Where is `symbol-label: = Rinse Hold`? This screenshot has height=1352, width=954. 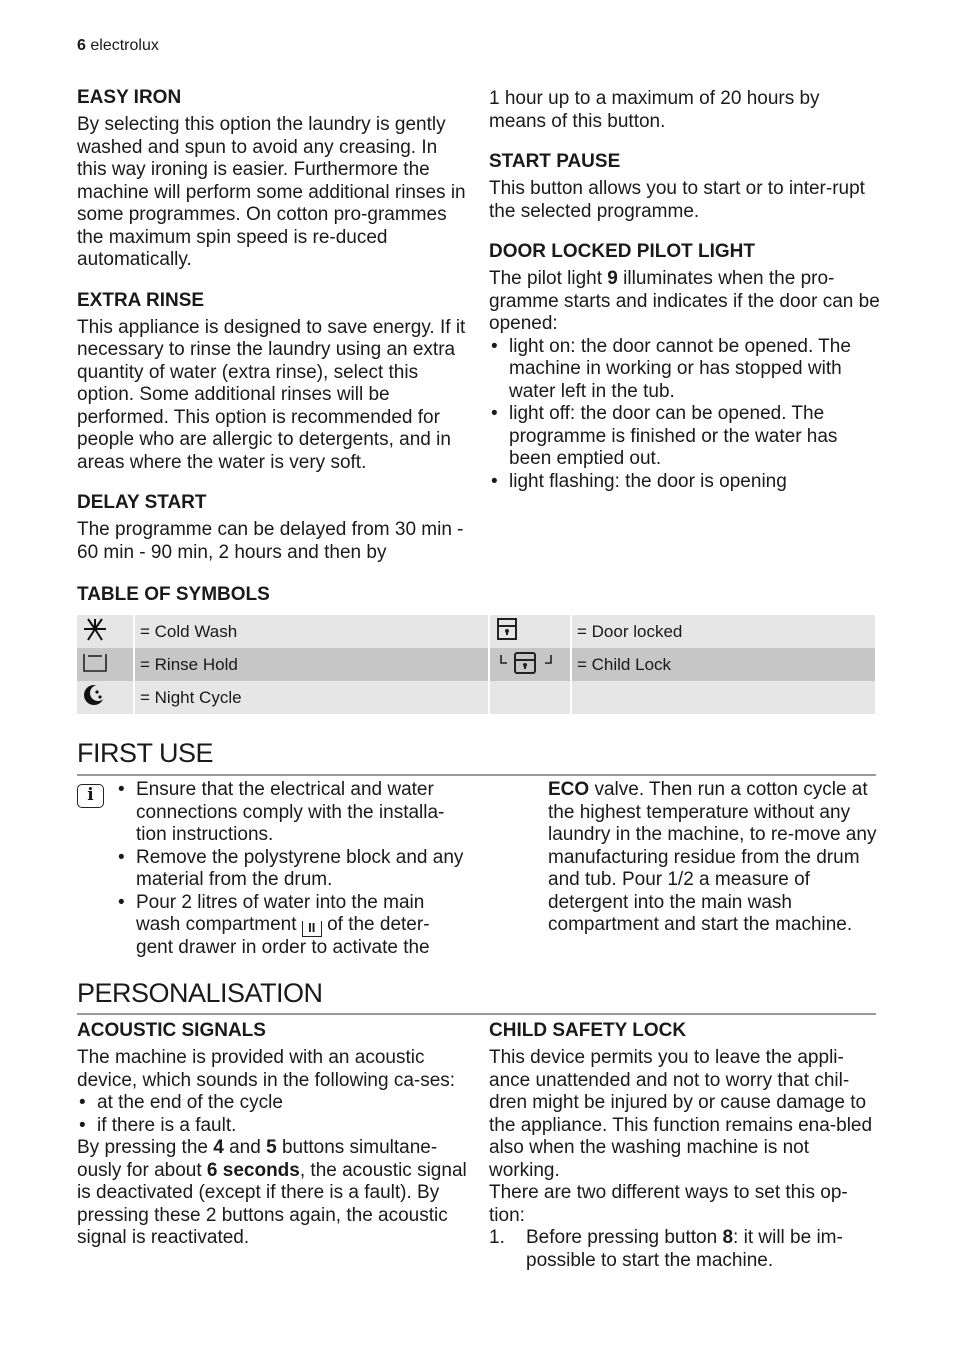 symbol-label: = Rinse Hold is located at coordinates (312, 664).